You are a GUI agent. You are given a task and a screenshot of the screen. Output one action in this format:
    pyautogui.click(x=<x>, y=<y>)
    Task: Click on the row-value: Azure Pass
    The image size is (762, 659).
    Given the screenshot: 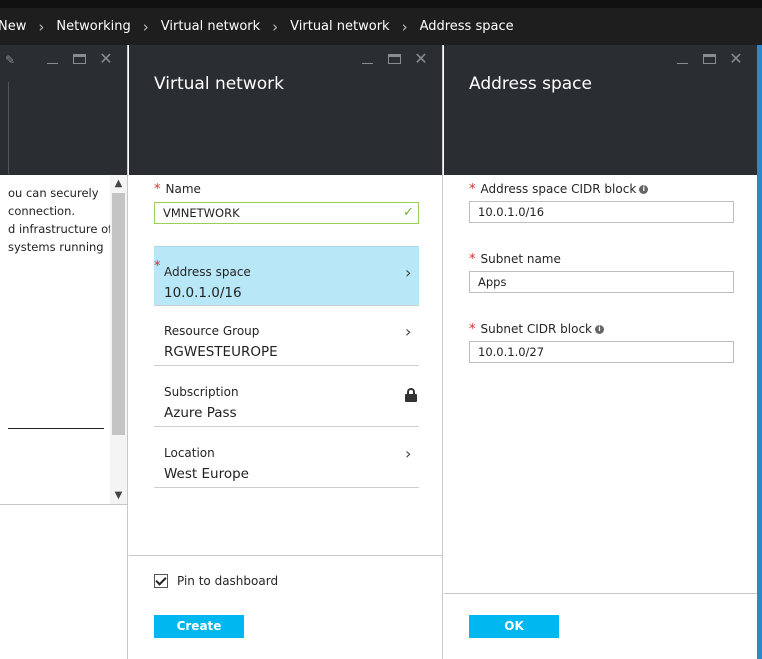 What is the action you would take?
    pyautogui.click(x=200, y=413)
    